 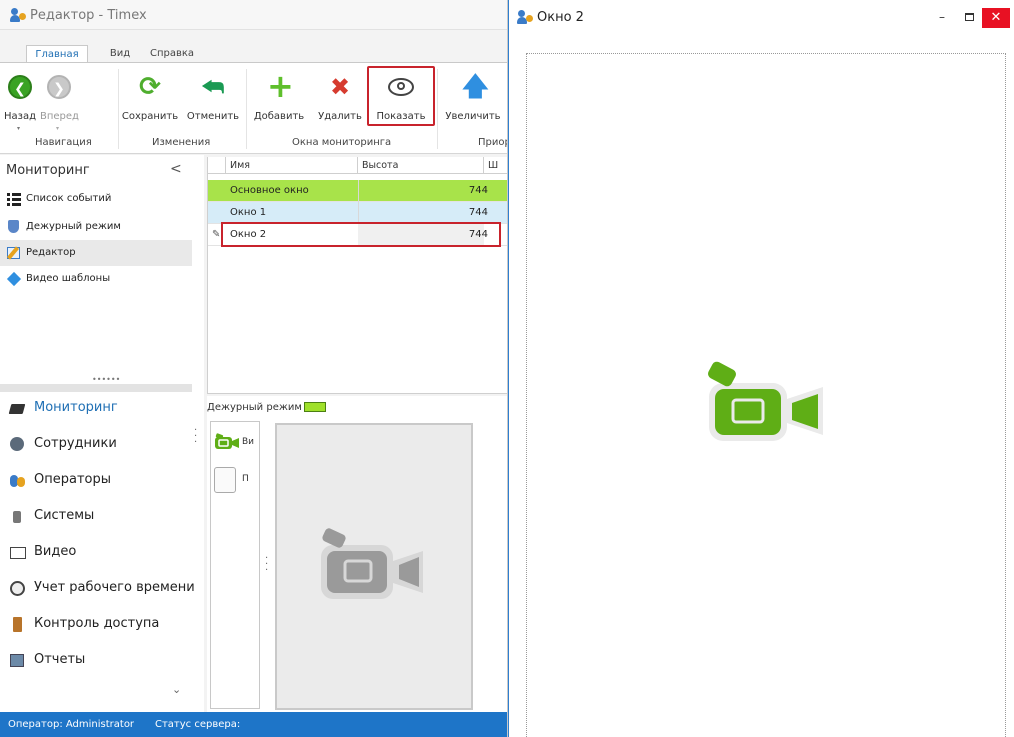 What do you see at coordinates (18, 481) in the screenshot?
I see `users-icon` at bounding box center [18, 481].